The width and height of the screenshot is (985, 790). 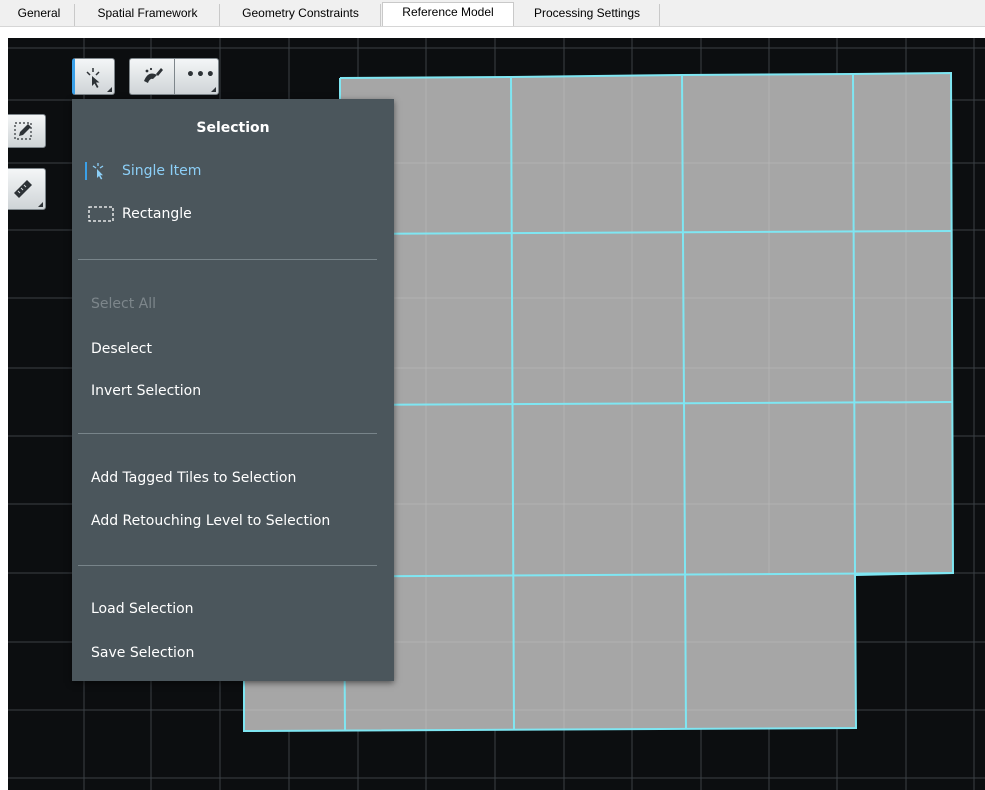 I want to click on edit-tool-button, so click(x=27, y=131).